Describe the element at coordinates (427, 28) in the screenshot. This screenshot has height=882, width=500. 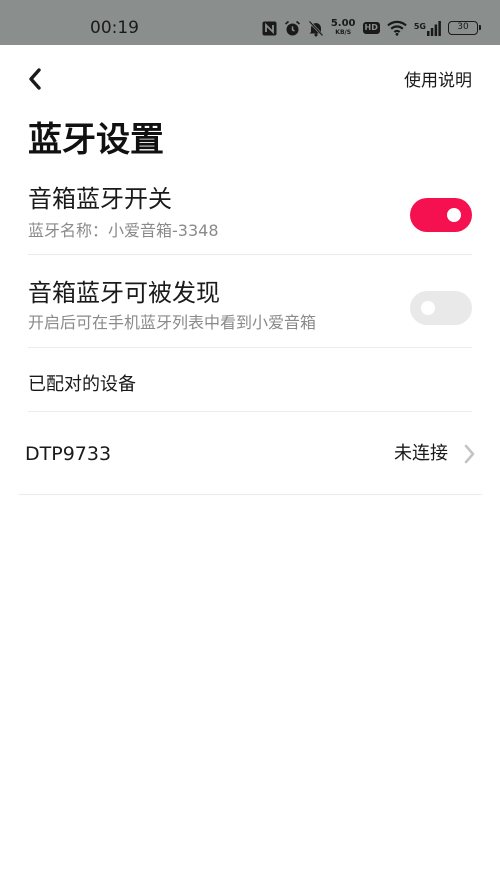
I see `signal-icon: 5G` at that location.